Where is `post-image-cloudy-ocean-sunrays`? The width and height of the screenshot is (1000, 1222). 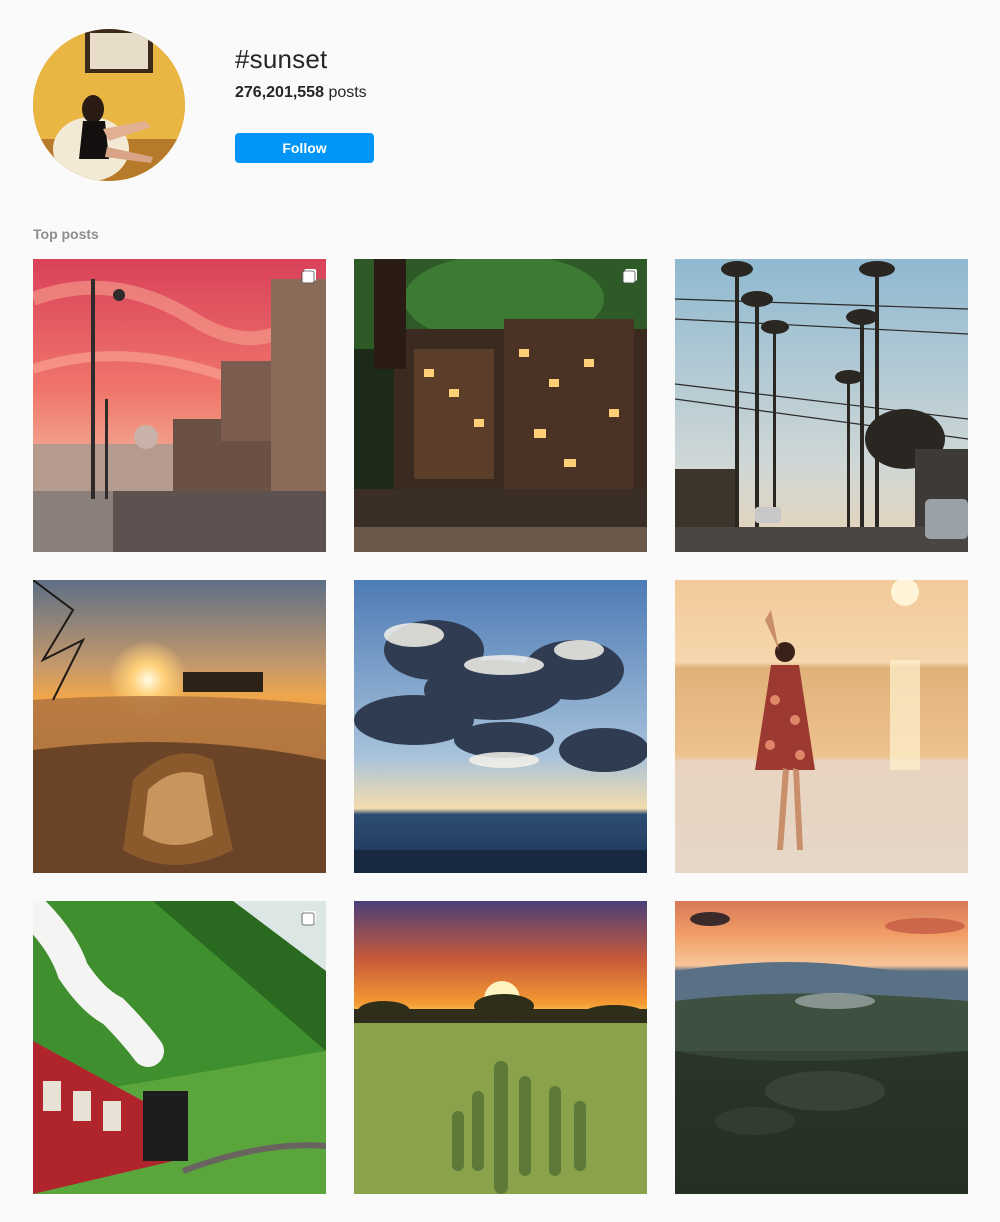 post-image-cloudy-ocean-sunrays is located at coordinates (500, 726).